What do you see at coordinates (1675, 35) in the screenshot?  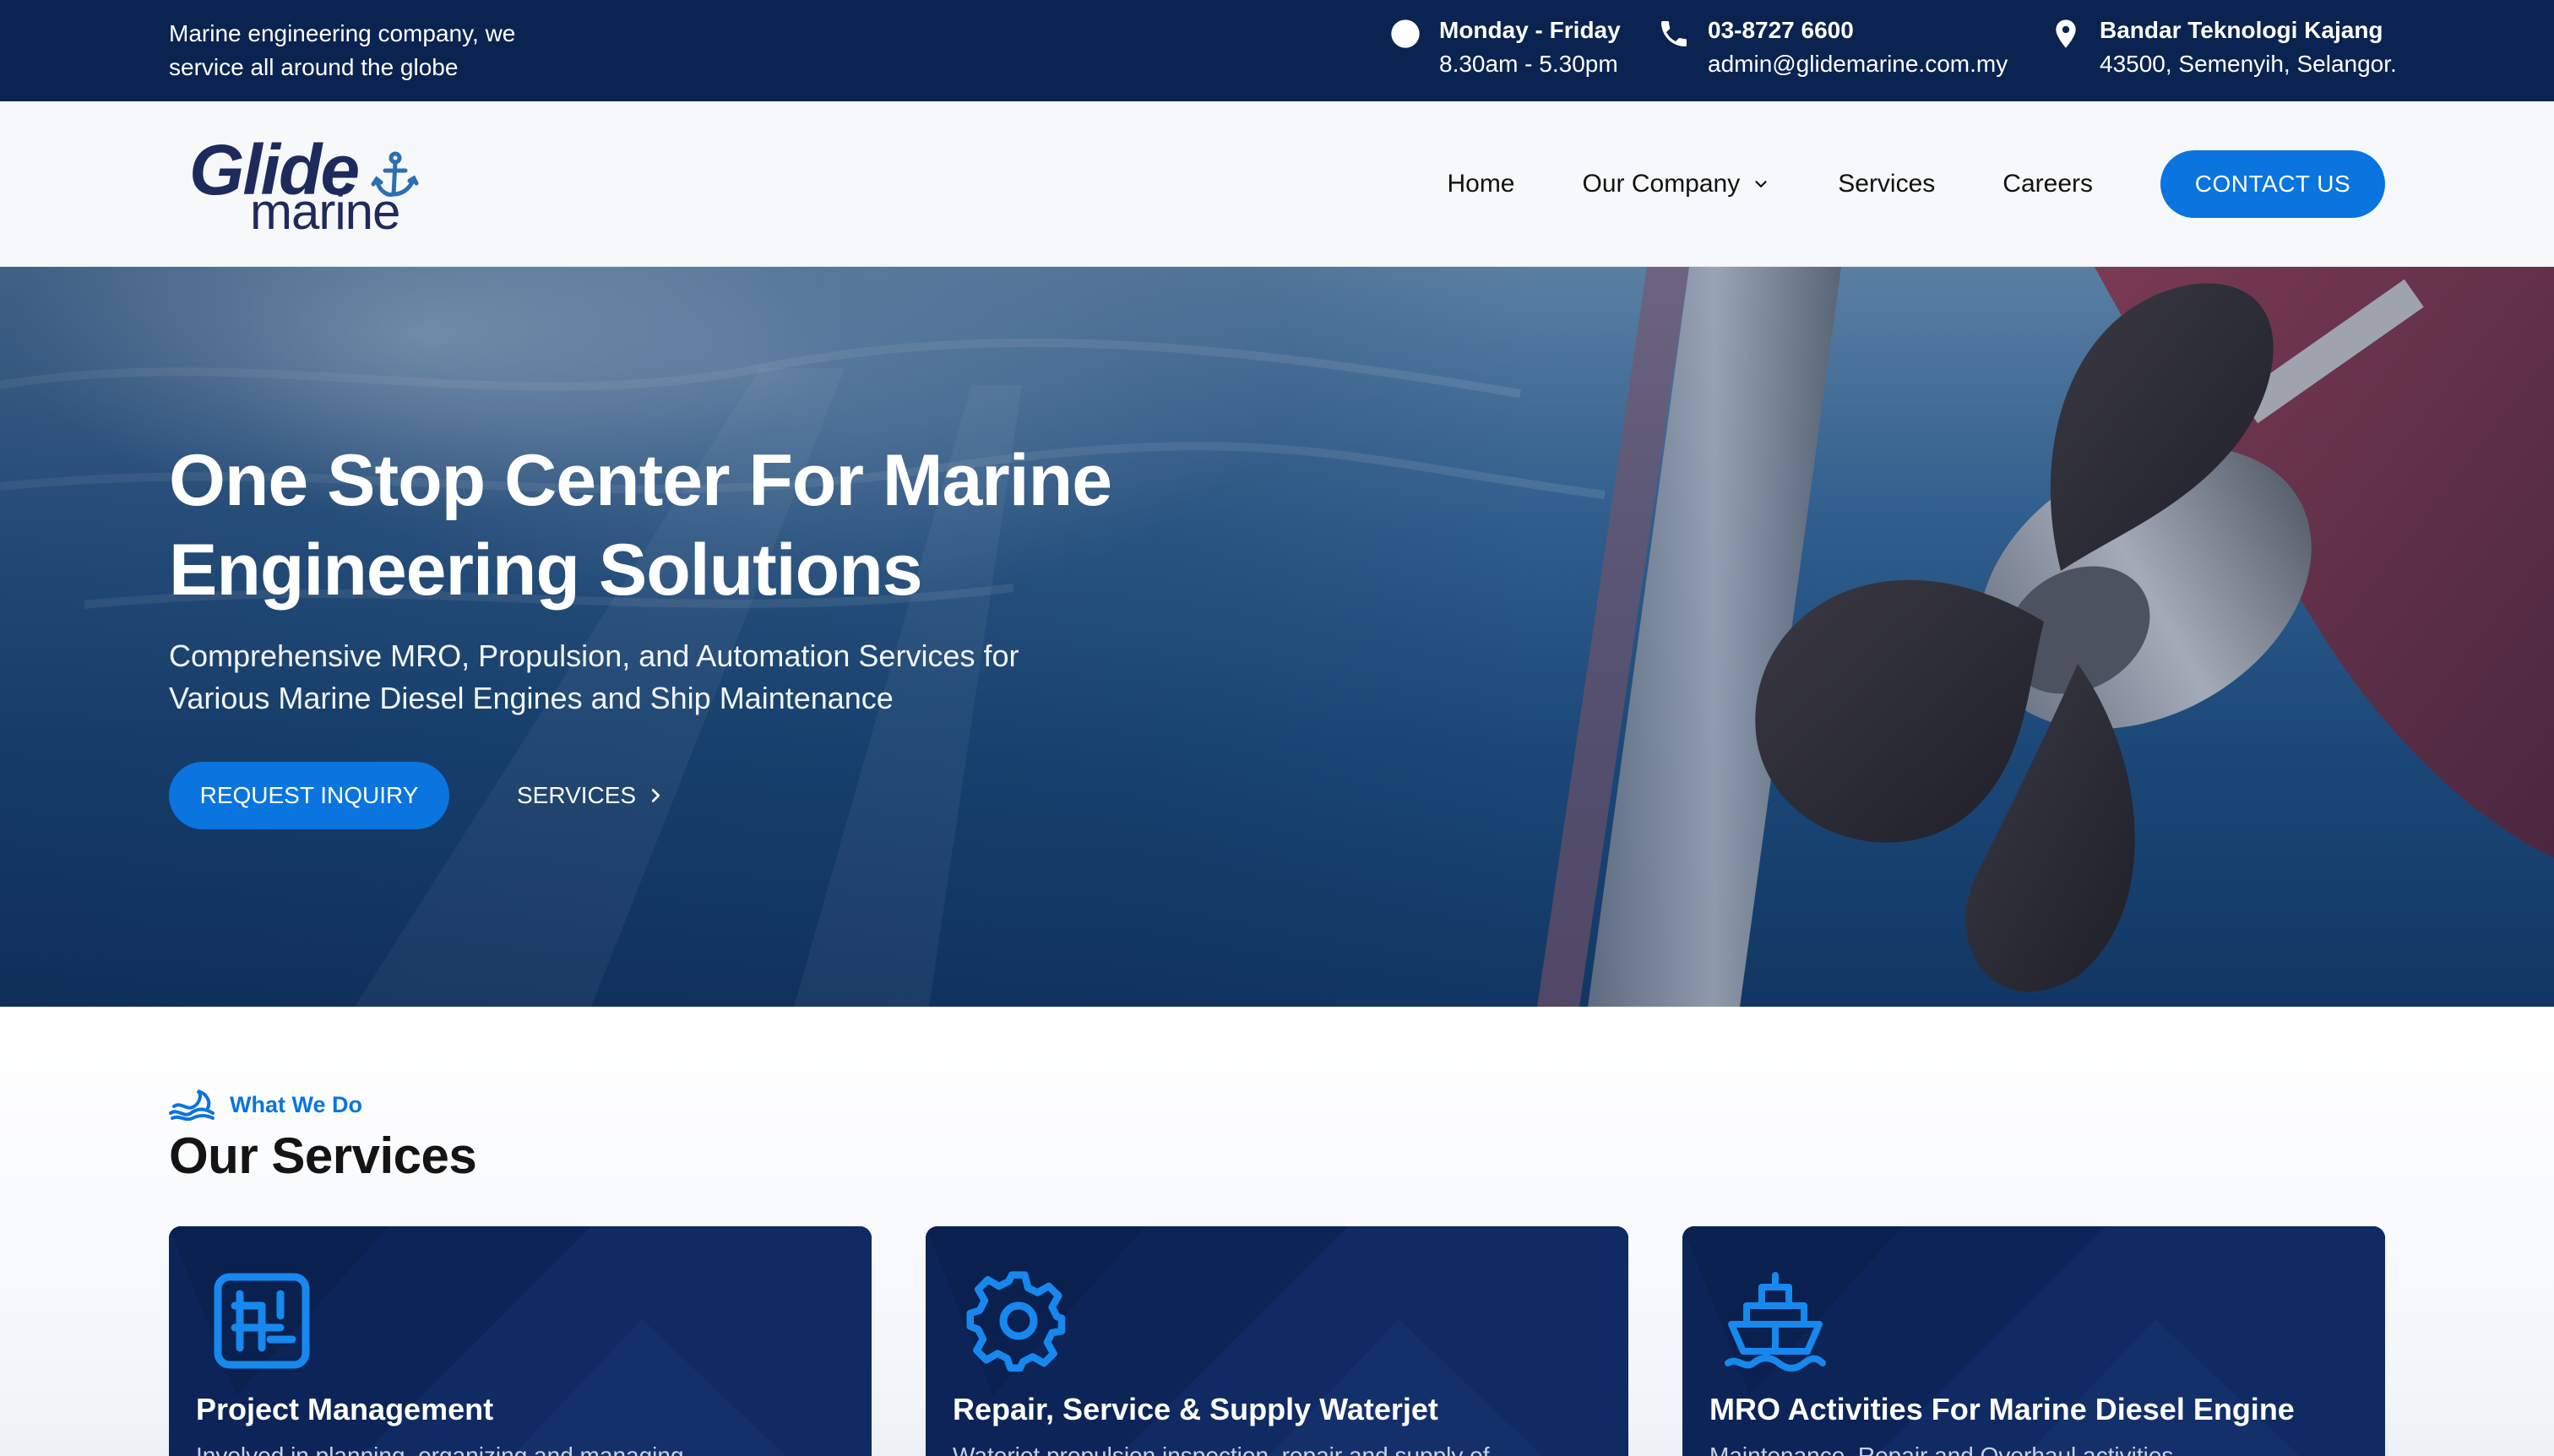 I see `phone-icon` at bounding box center [1675, 35].